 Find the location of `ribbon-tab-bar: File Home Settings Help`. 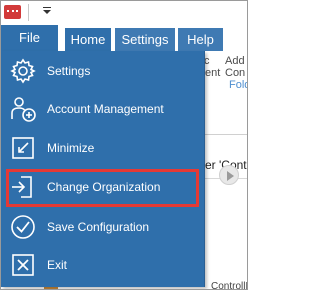

ribbon-tab-bar: File Home Settings Help is located at coordinates (124, 38).